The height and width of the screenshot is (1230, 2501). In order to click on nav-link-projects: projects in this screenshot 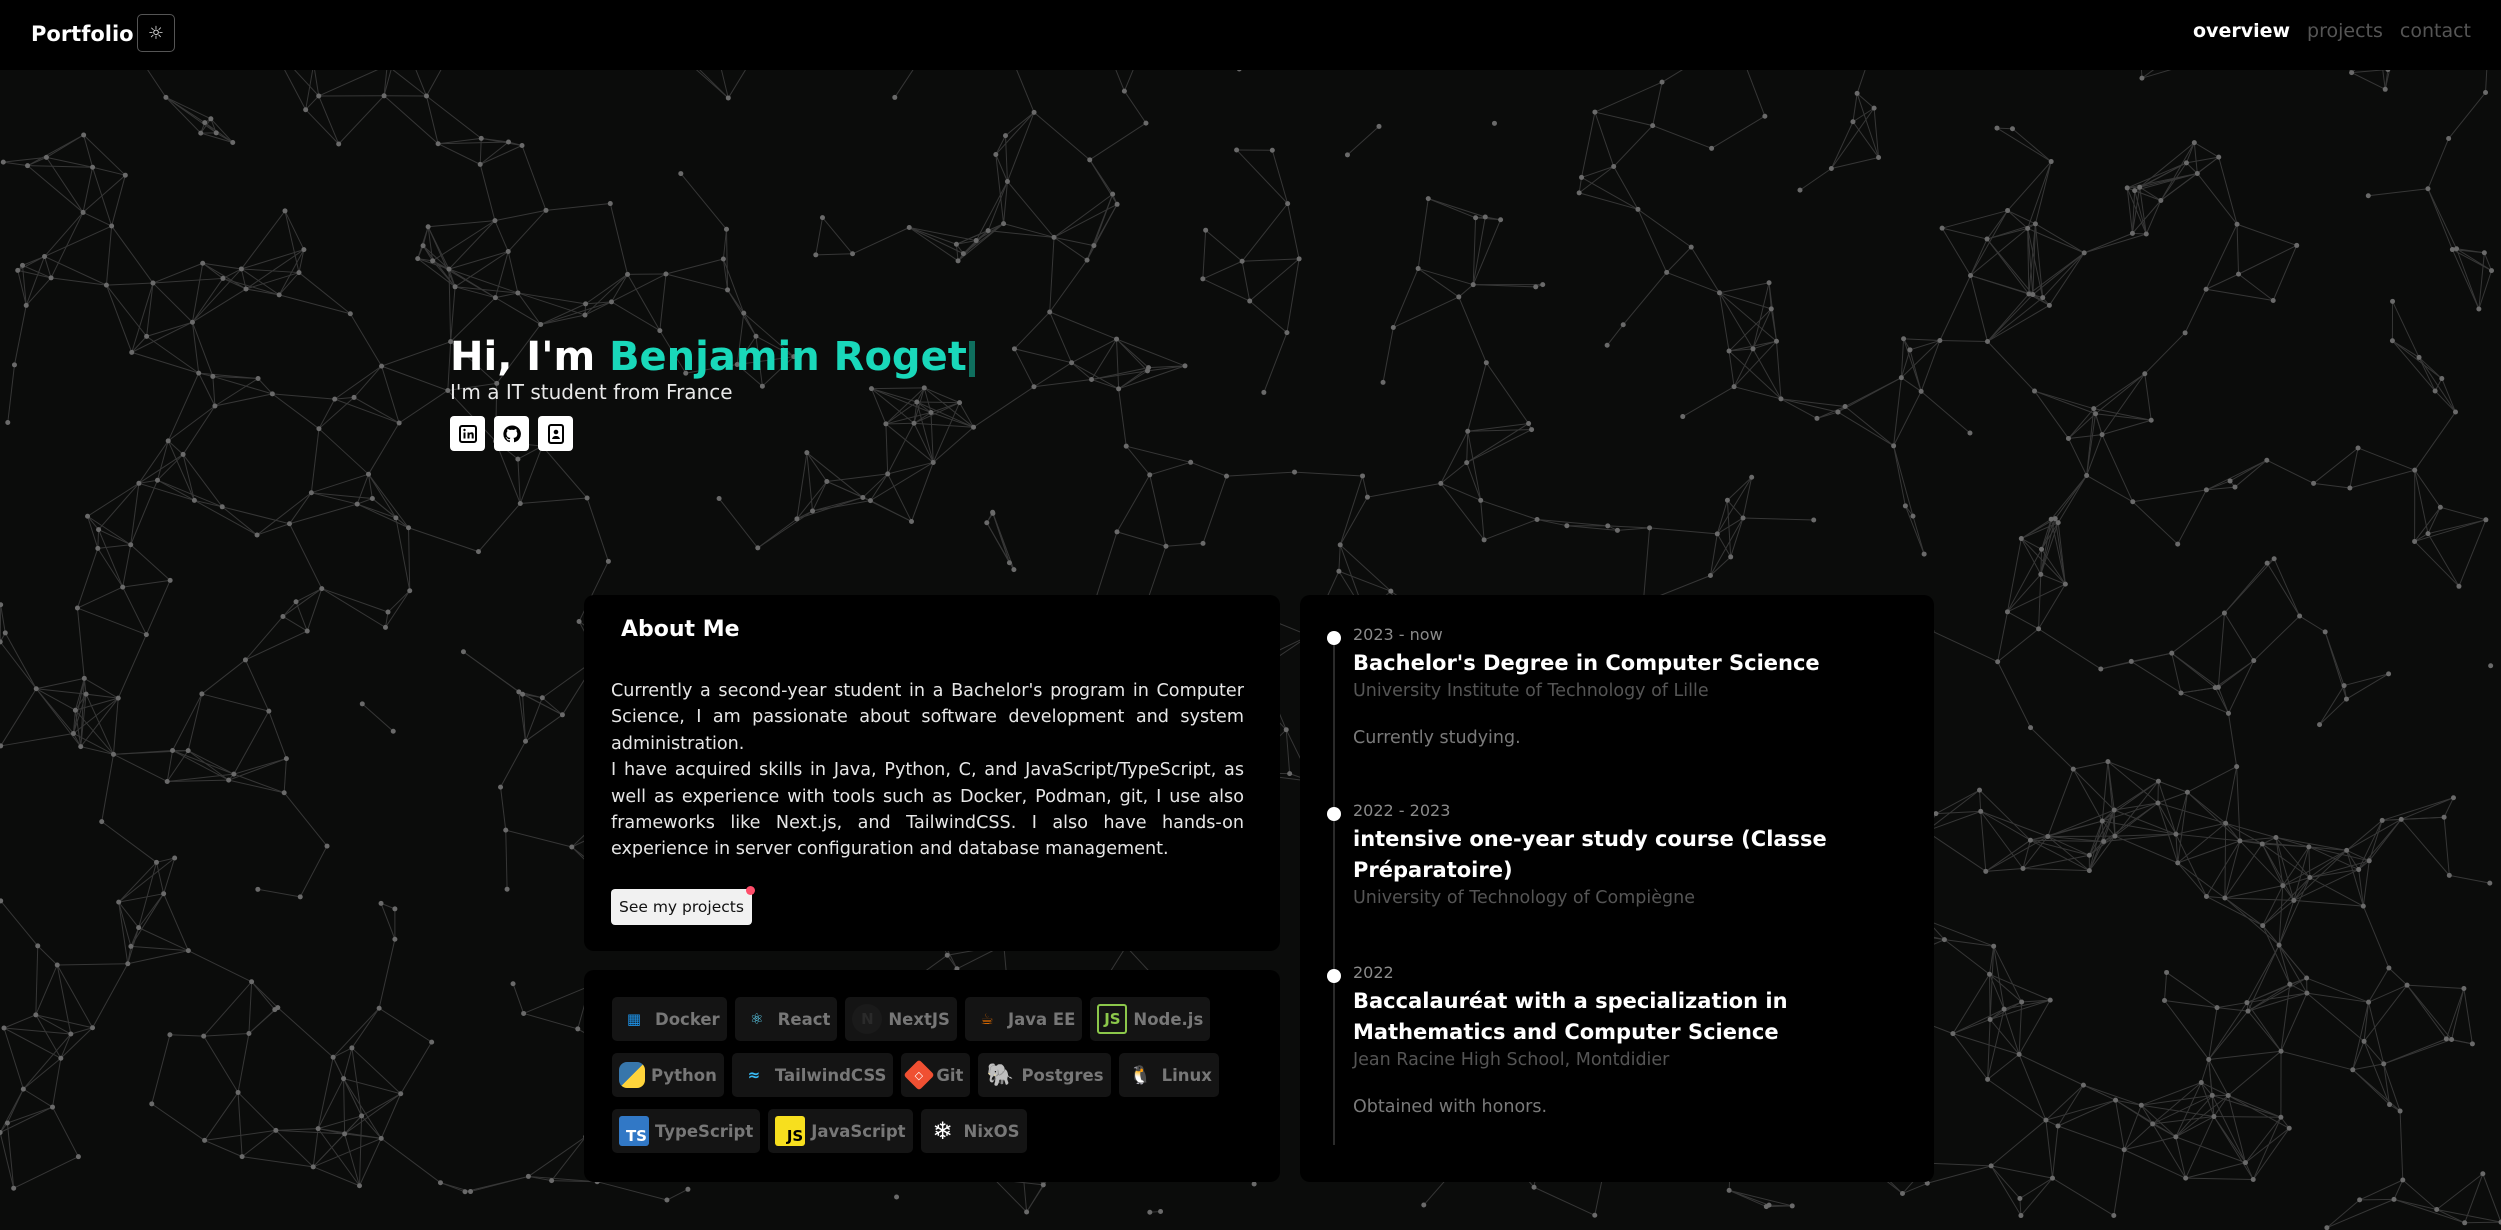, I will do `click(2345, 31)`.